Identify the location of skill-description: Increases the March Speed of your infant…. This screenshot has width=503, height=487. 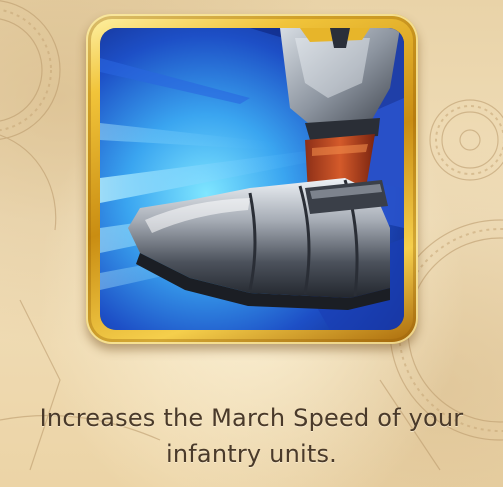
(251, 436).